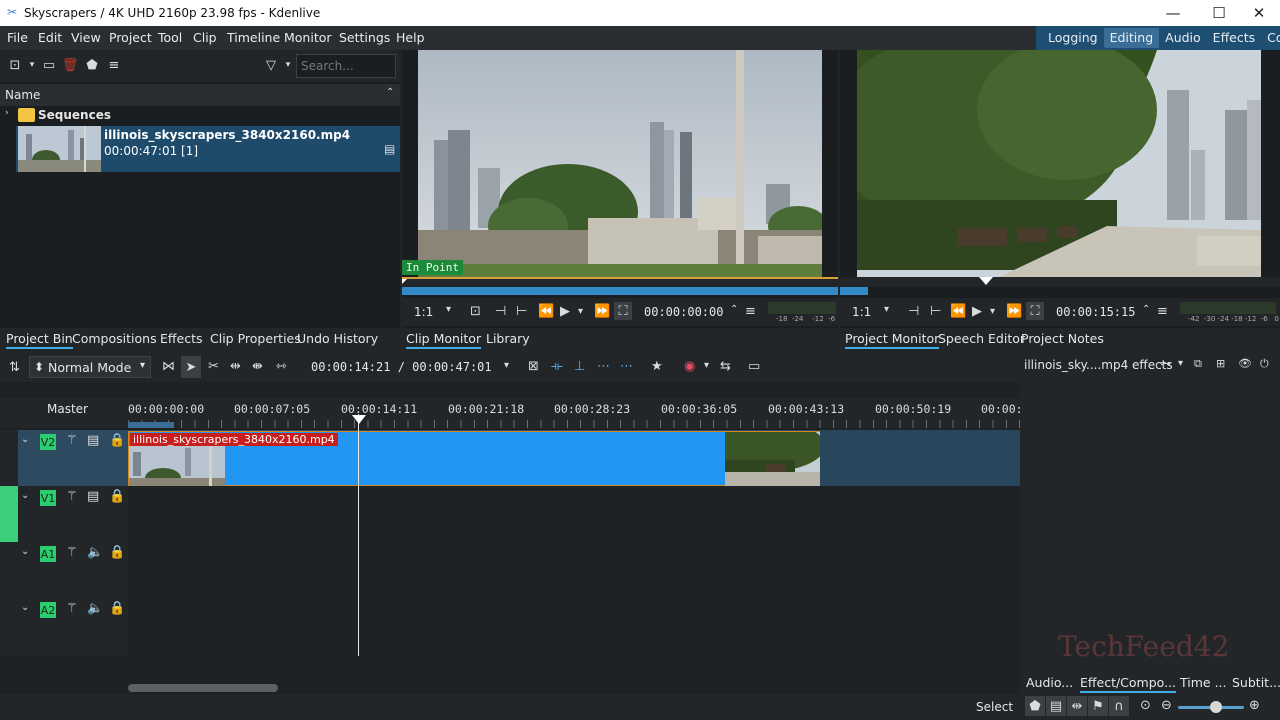 This screenshot has width=1280, height=720. I want to click on add-clip-icon: ⊡, so click(15, 65).